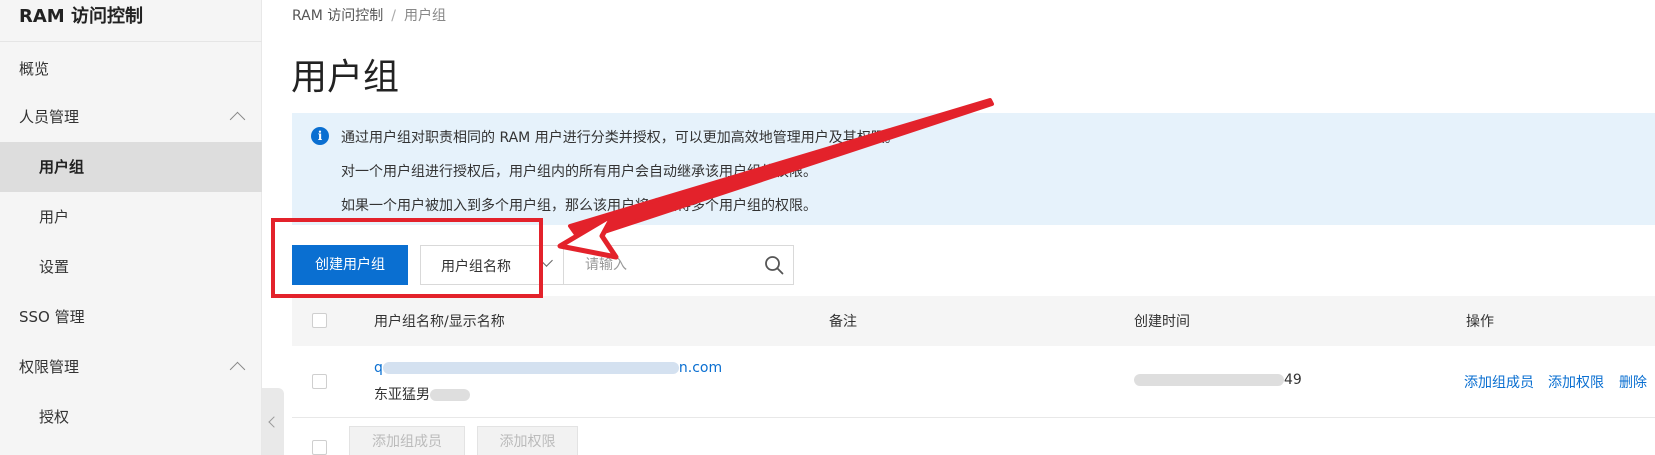 This screenshot has width=1655, height=455. Describe the element at coordinates (131, 367) in the screenshot. I see `sidebar-item-permissions: 权限管理` at that location.